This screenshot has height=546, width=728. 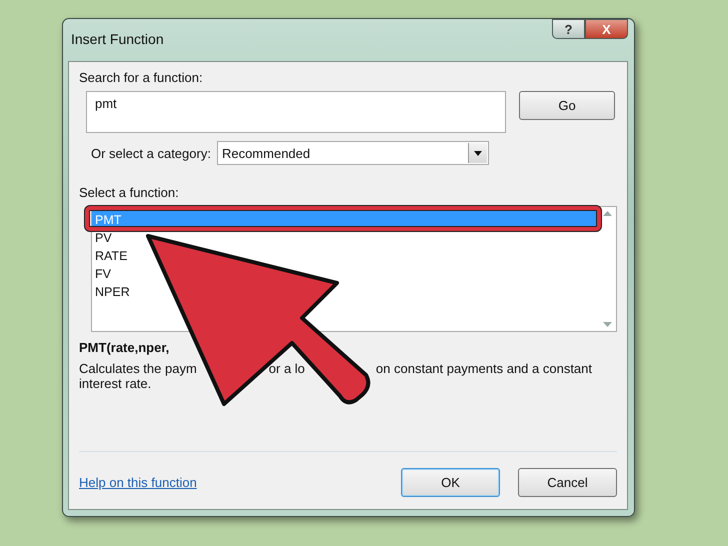 What do you see at coordinates (129, 192) in the screenshot?
I see `function-list-label: Select a function:` at bounding box center [129, 192].